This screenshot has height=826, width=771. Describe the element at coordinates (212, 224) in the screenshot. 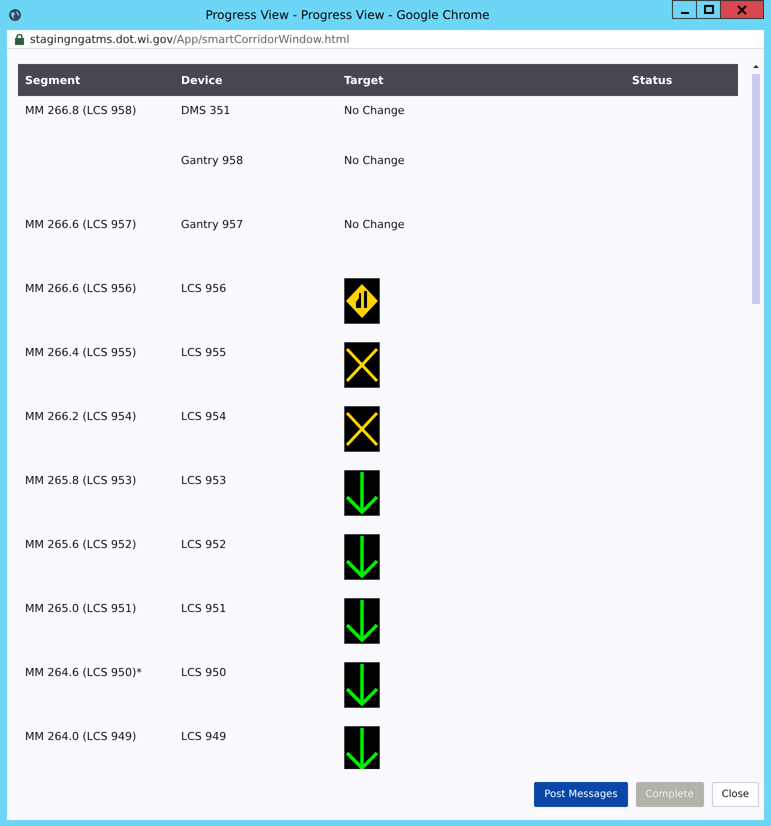

I see `device-cell-text: Gantry 957` at that location.